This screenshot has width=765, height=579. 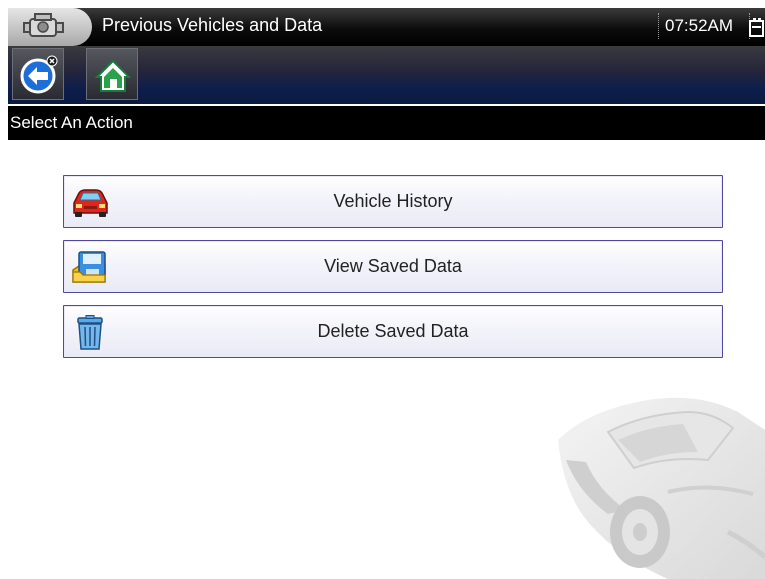 I want to click on clock: 07:52AM, so click(x=699, y=25).